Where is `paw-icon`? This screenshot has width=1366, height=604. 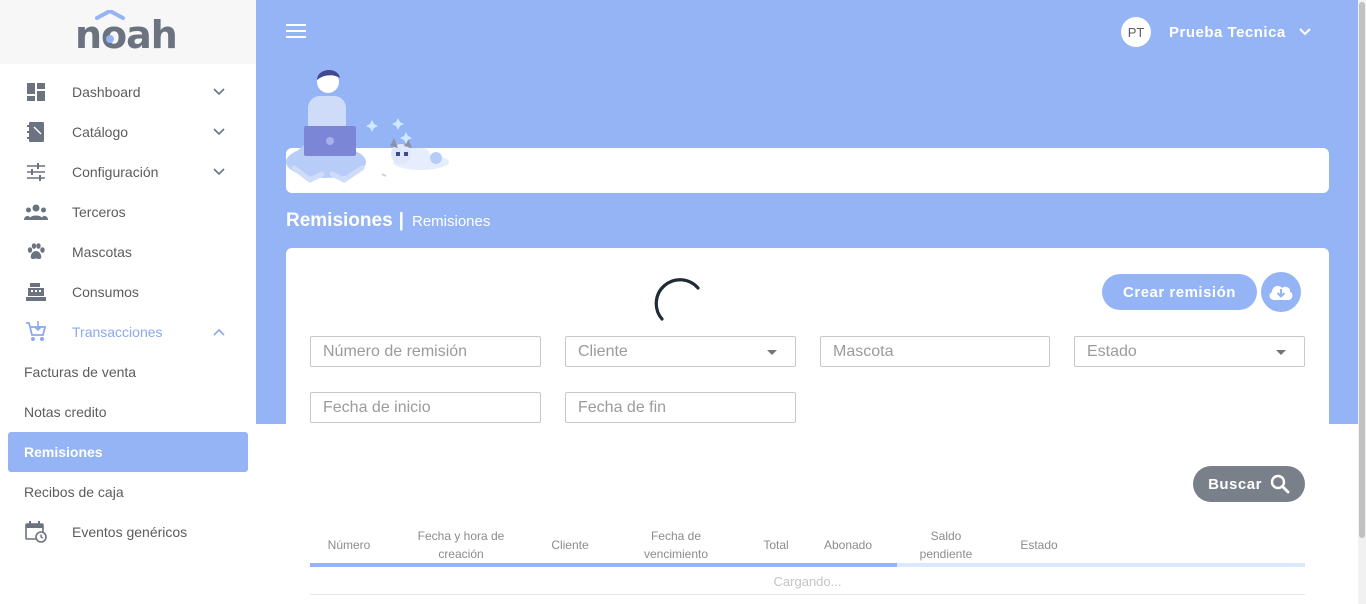
paw-icon is located at coordinates (36, 252).